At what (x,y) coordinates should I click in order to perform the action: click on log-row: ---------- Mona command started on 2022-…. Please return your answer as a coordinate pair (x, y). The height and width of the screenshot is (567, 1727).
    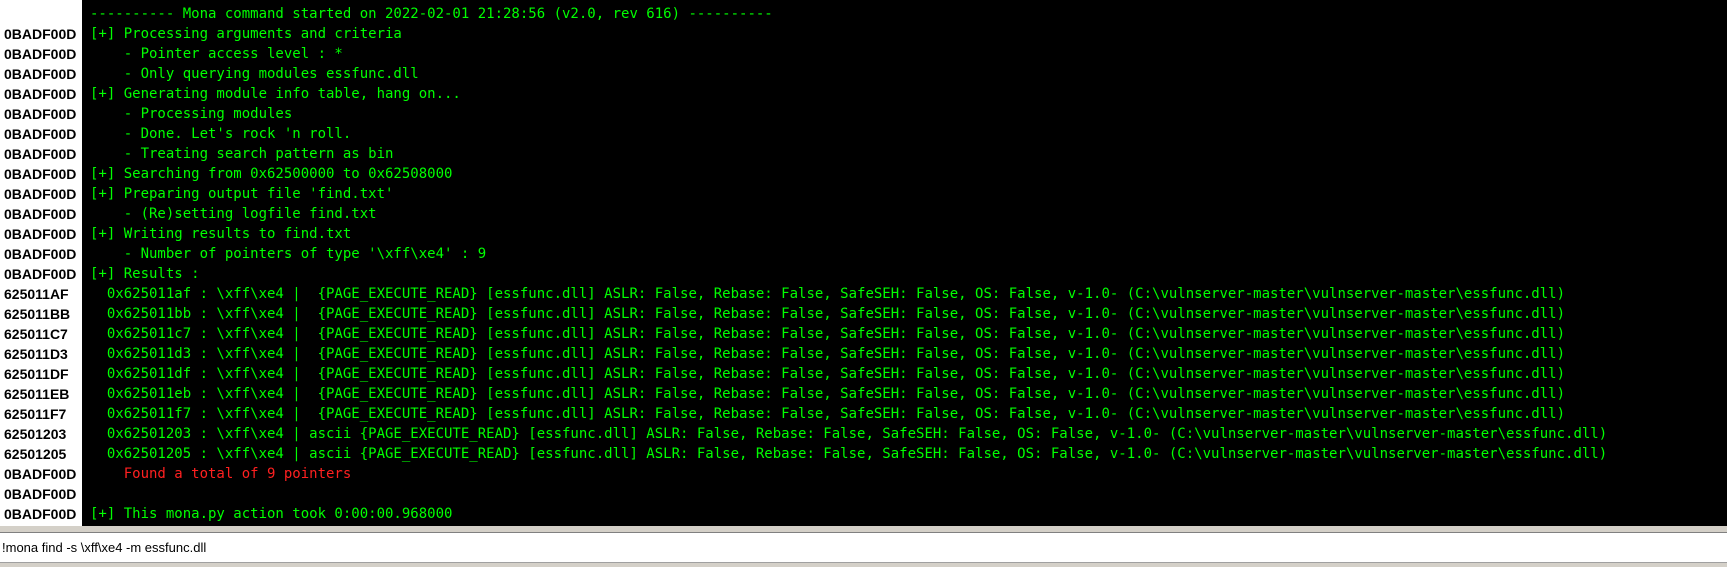
    Looking at the image, I should click on (863, 14).